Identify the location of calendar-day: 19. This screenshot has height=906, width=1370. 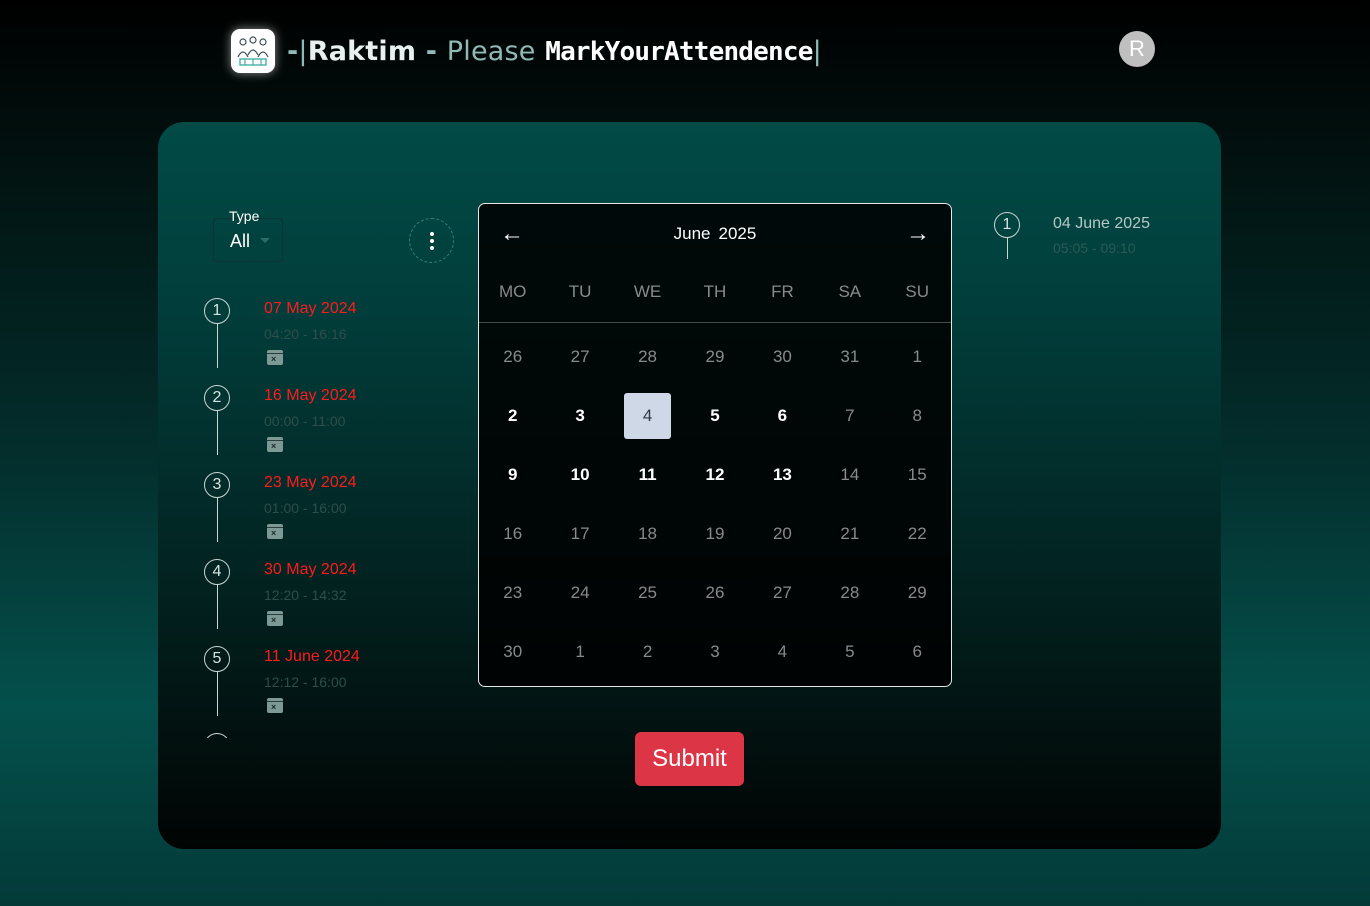
(714, 533).